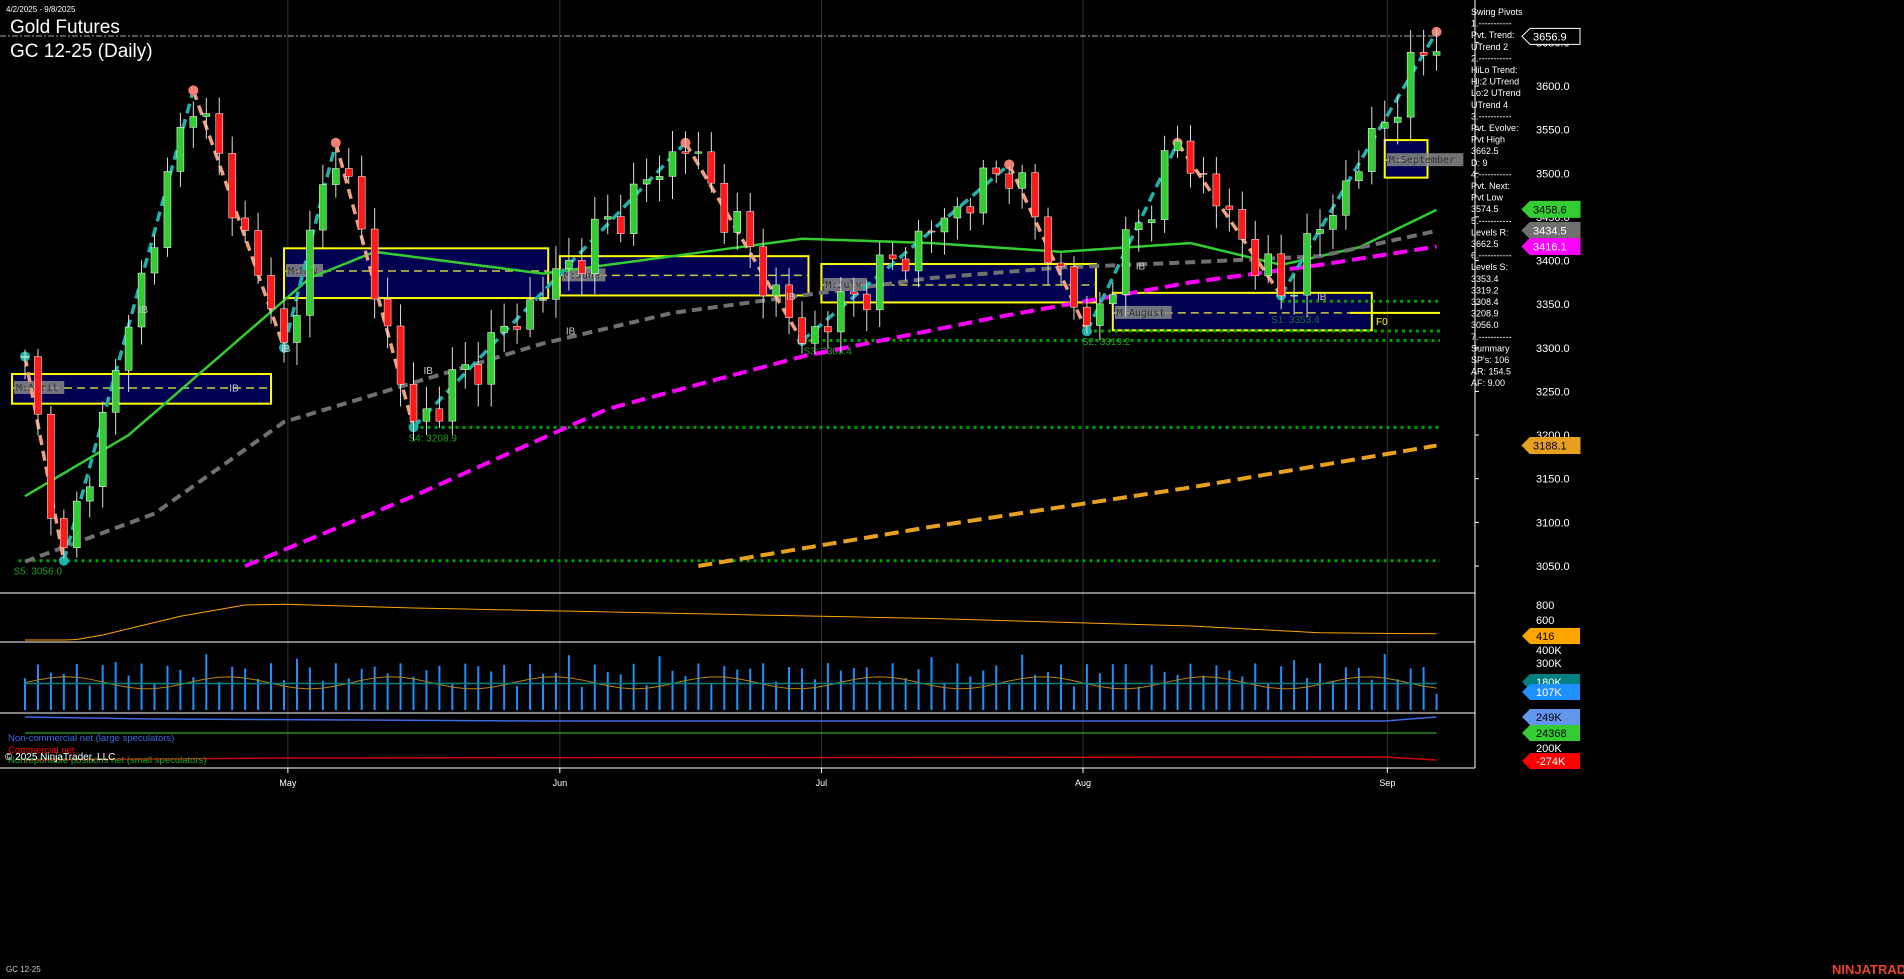 Image resolution: width=1904 pixels, height=979 pixels. I want to click on month-label: Jun, so click(560, 783).